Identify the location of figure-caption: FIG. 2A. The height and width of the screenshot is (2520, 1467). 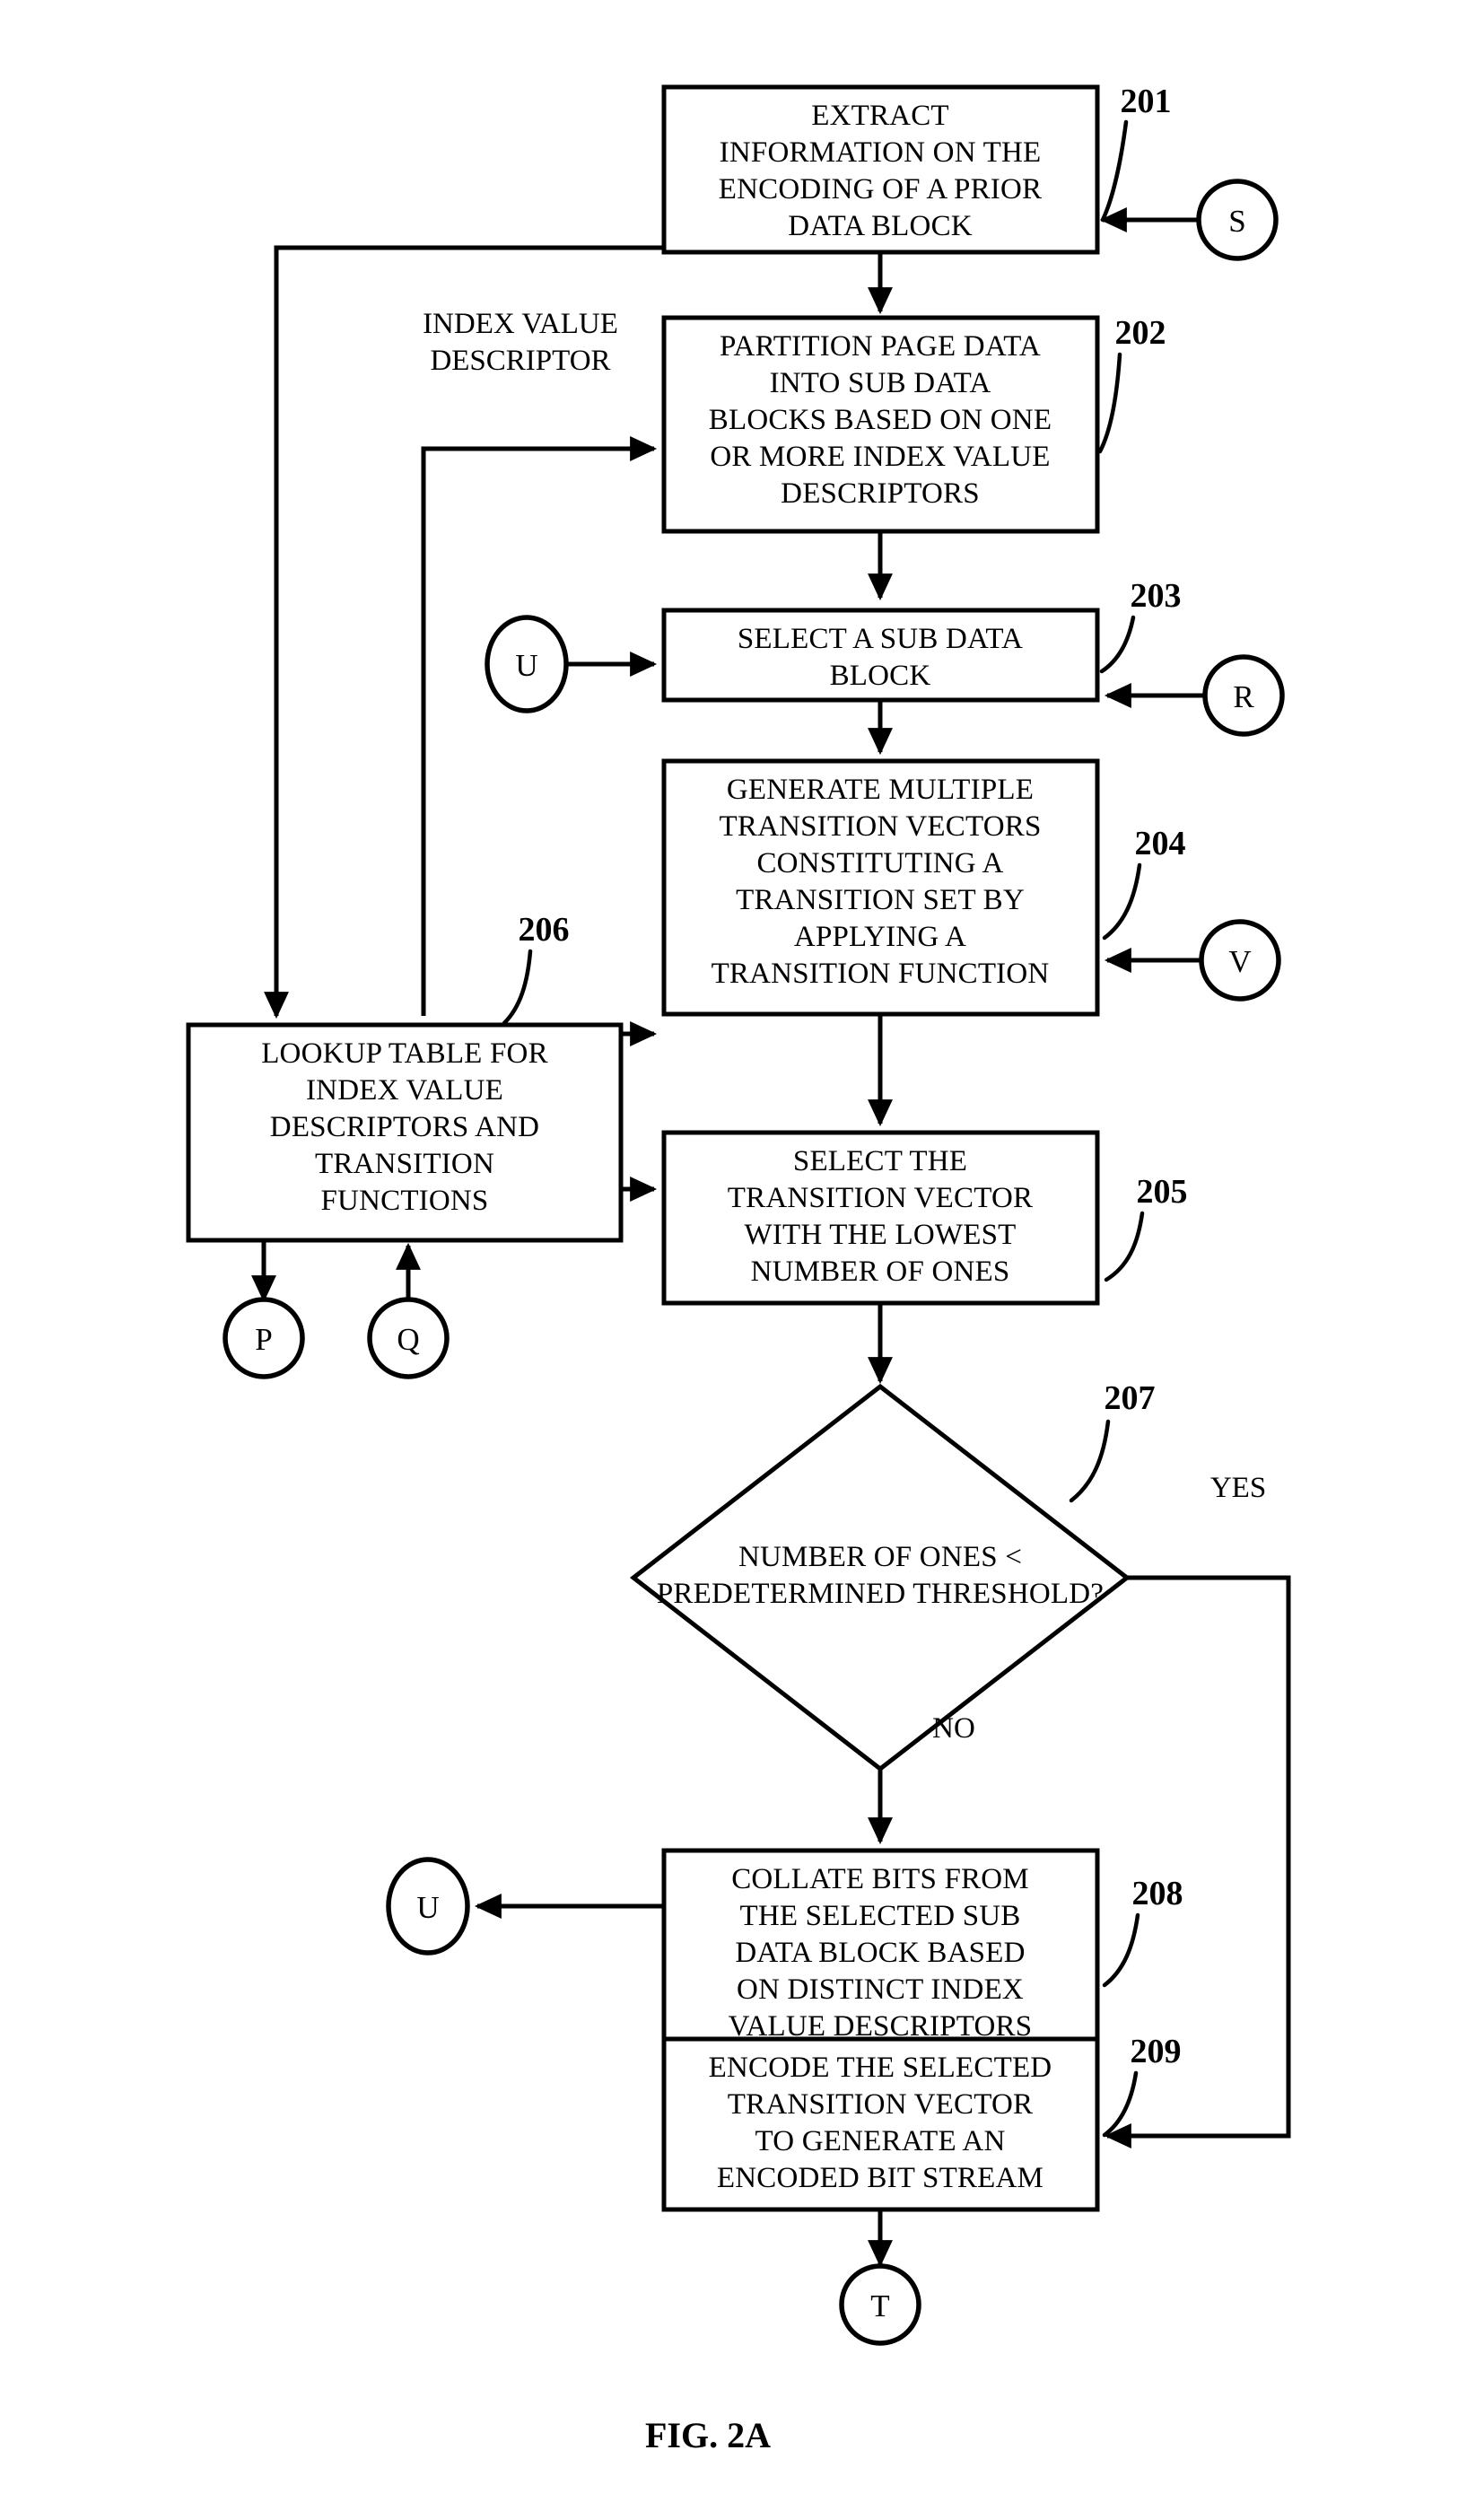
(708, 2435).